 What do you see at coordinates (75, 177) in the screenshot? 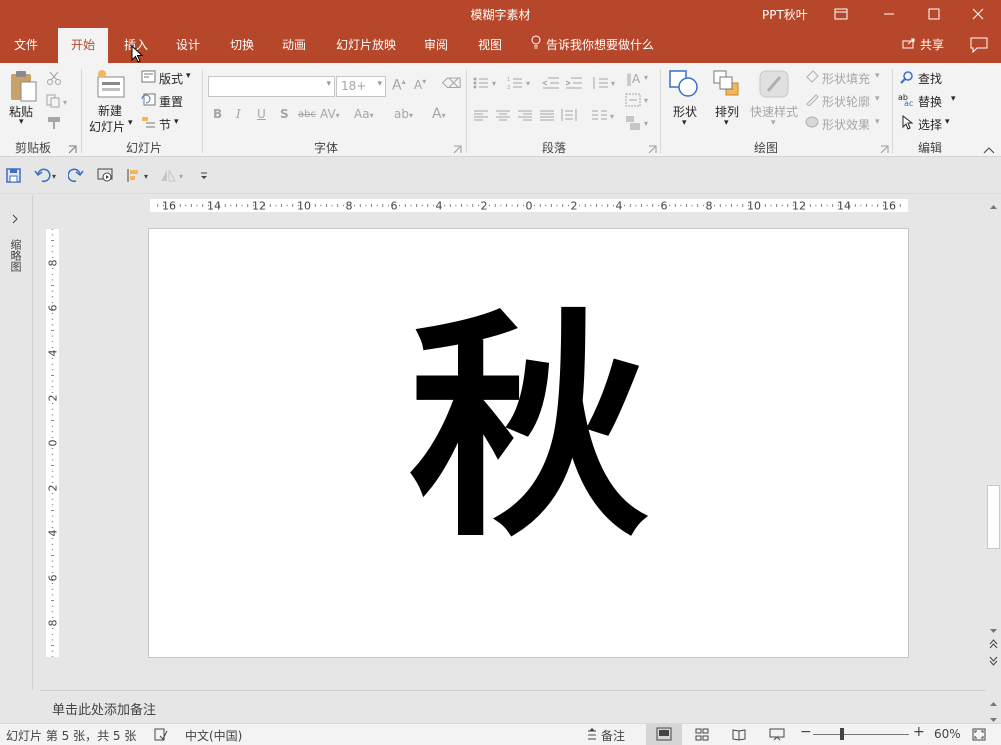
I see `redo-icon` at bounding box center [75, 177].